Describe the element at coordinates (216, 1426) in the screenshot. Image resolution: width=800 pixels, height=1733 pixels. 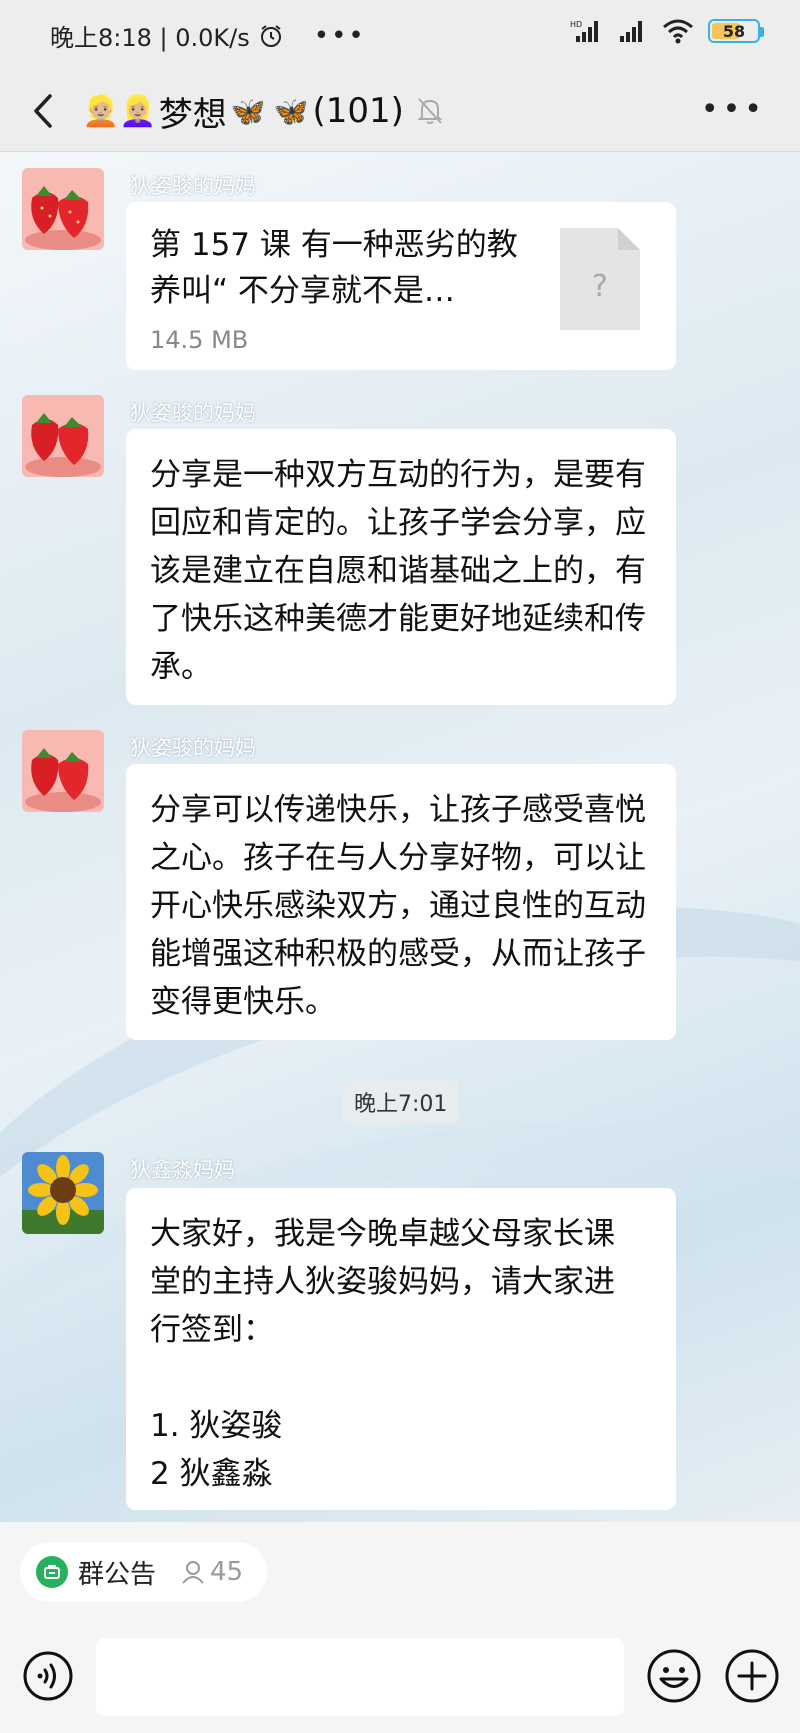
I see `message-line: 1. 狄姿骏` at that location.